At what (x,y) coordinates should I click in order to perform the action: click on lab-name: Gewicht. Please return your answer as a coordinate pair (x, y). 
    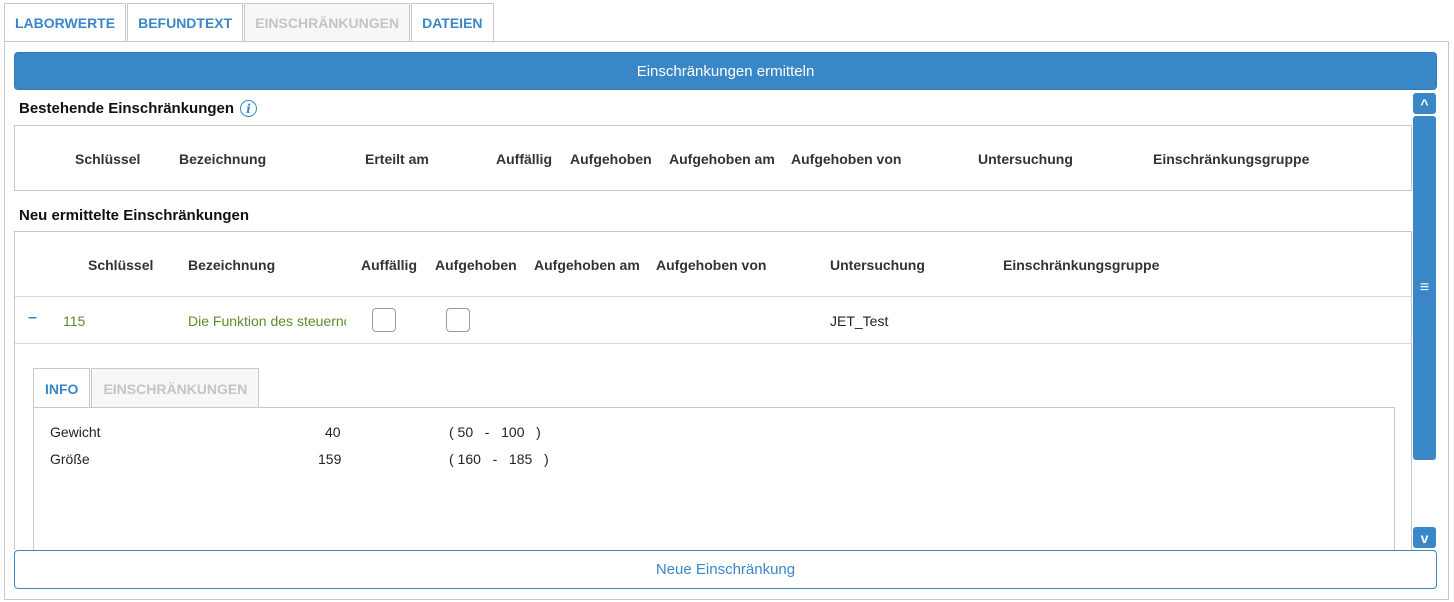
    Looking at the image, I should click on (75, 432).